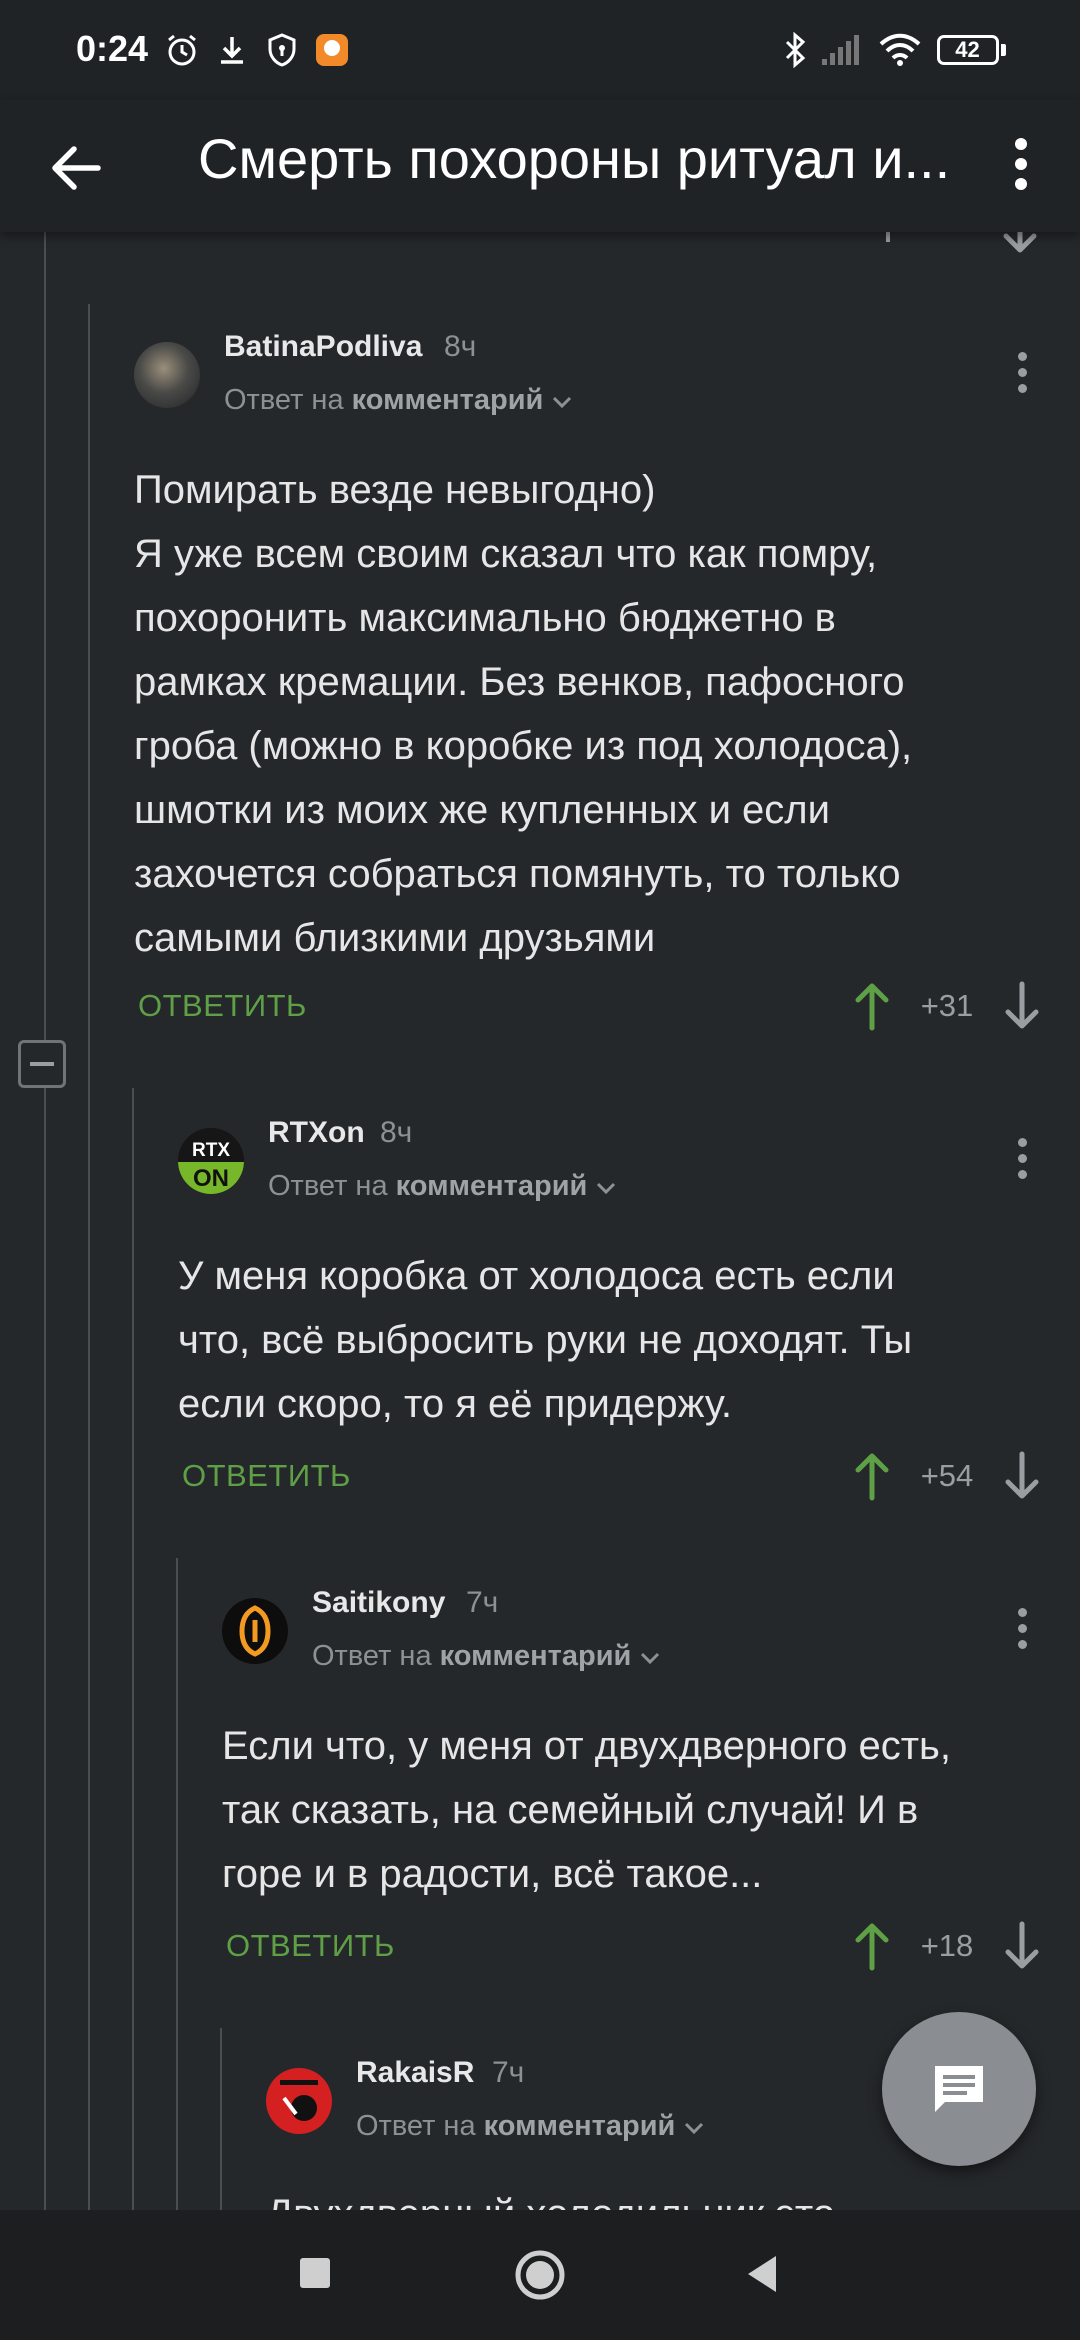 The width and height of the screenshot is (1080, 2340). I want to click on app-notification-icon, so click(332, 50).